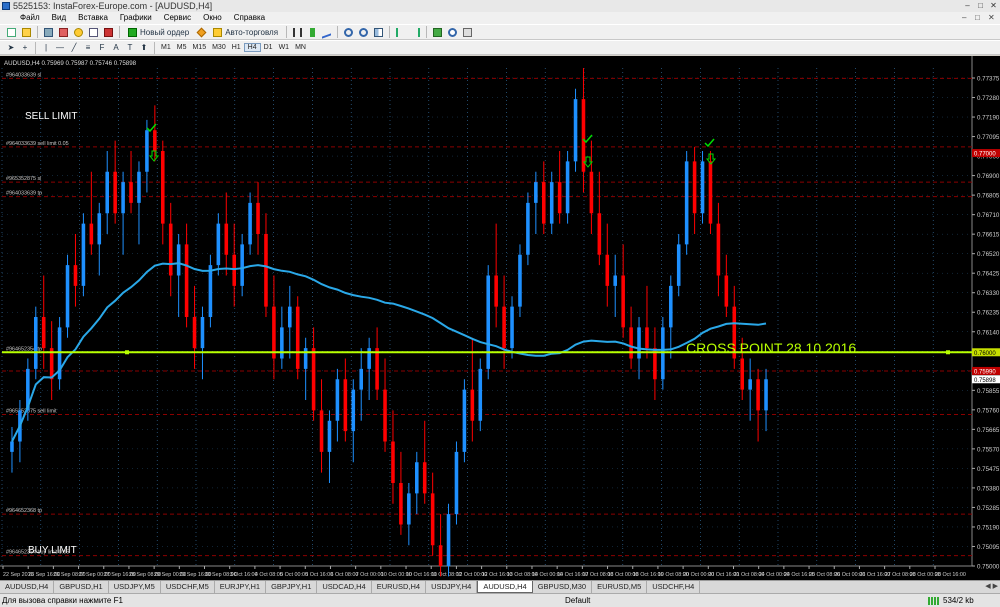 This screenshot has width=1000, height=607. What do you see at coordinates (63, 32) in the screenshot?
I see `data-window-button` at bounding box center [63, 32].